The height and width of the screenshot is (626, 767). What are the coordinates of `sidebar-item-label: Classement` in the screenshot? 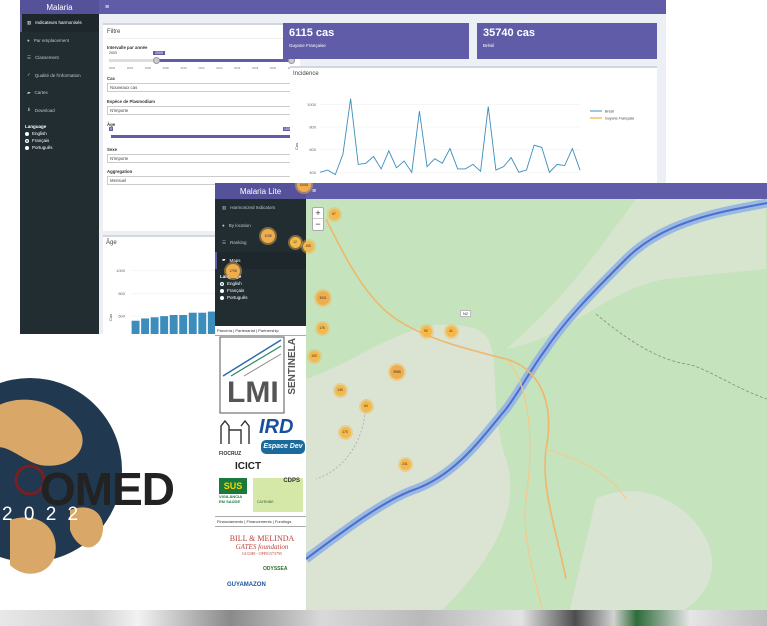 It's located at (47, 58).